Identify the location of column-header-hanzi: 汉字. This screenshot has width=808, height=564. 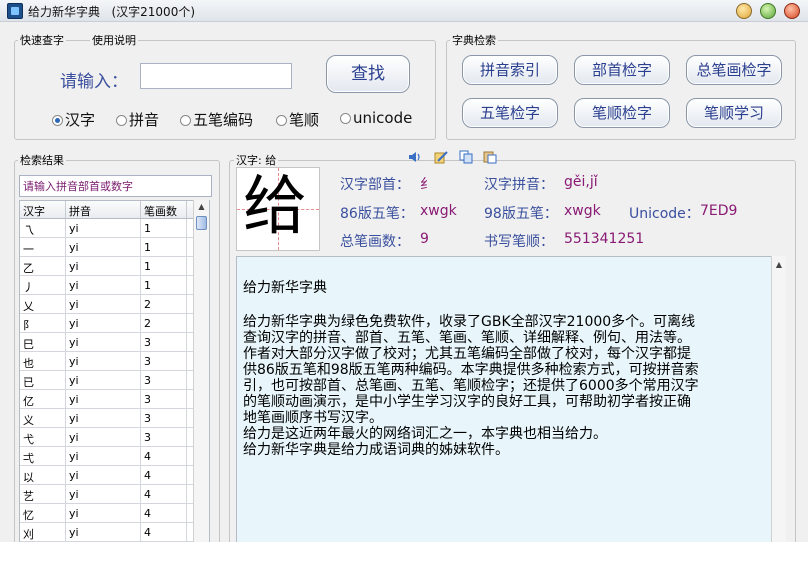
(43, 209).